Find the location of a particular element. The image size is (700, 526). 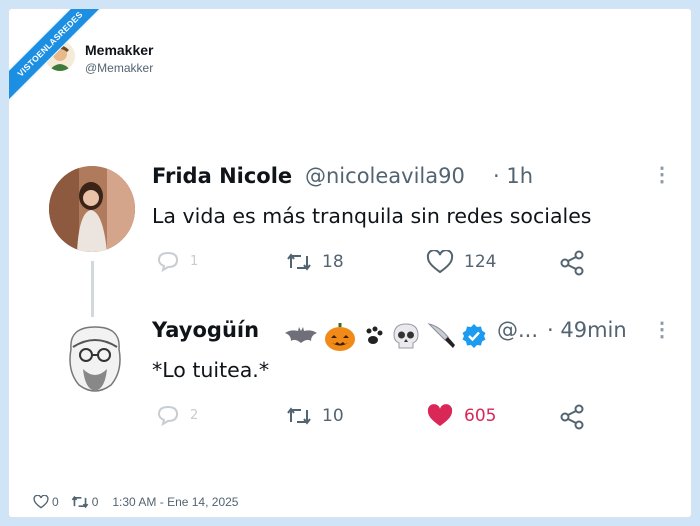

frida-avatar is located at coordinates (92, 209).